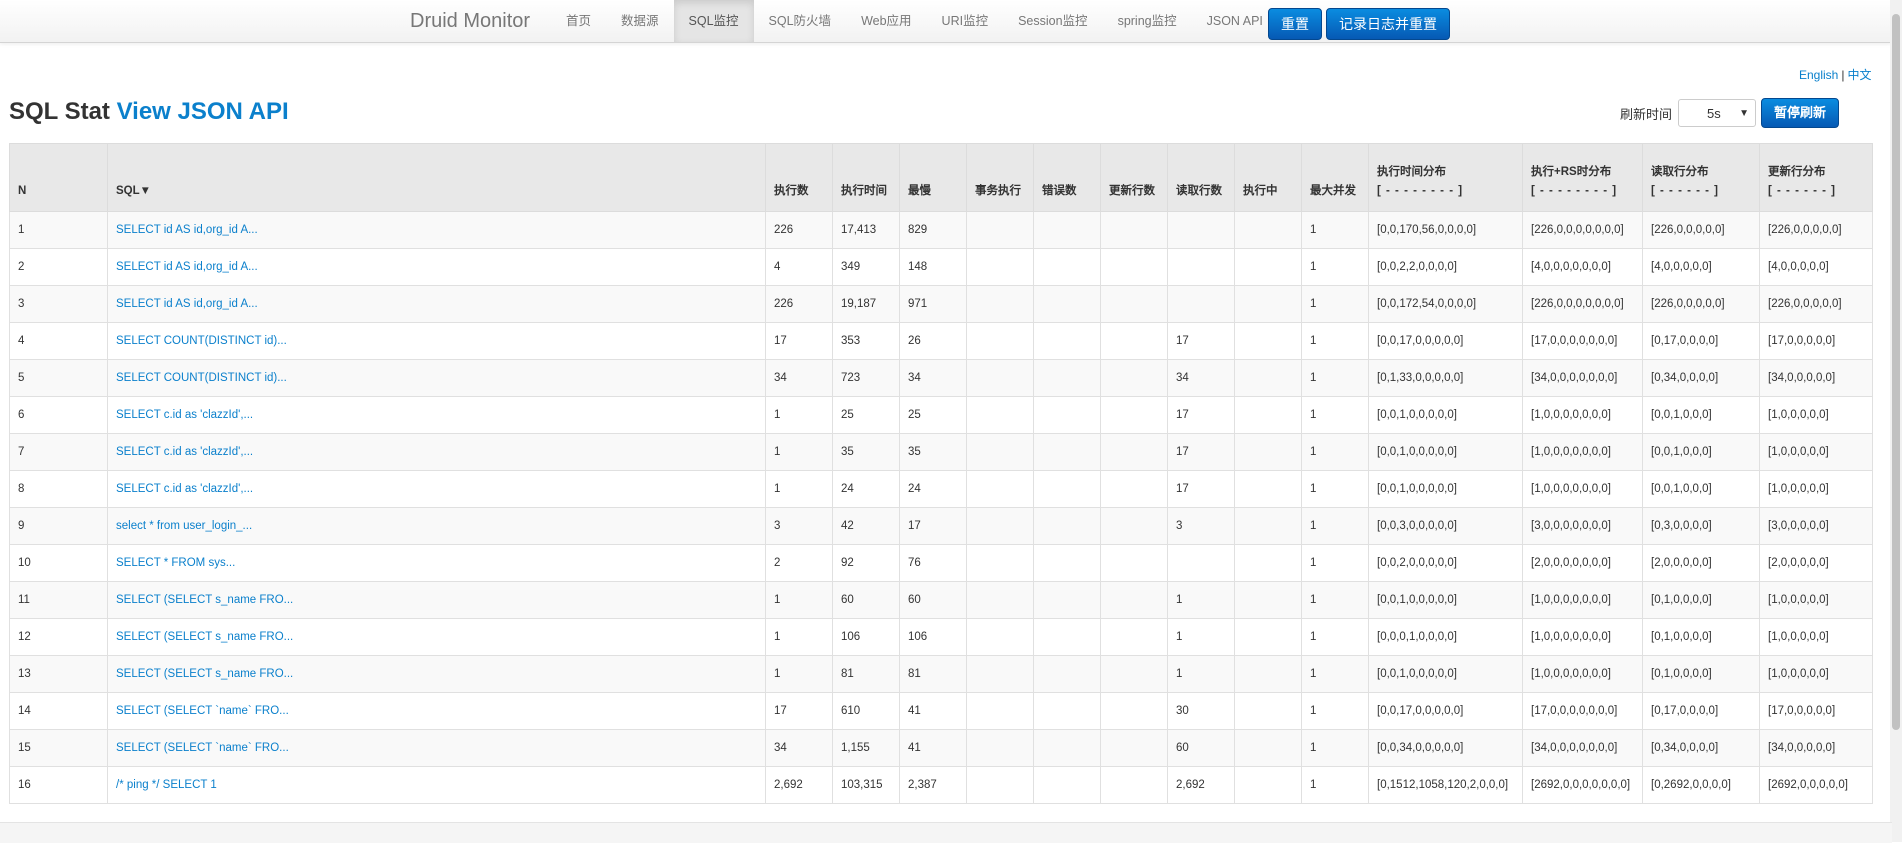  Describe the element at coordinates (1701, 177) in the screenshot. I see `col-header-read-rows-dist: 读取行分布 [ - - - - - - ]` at that location.